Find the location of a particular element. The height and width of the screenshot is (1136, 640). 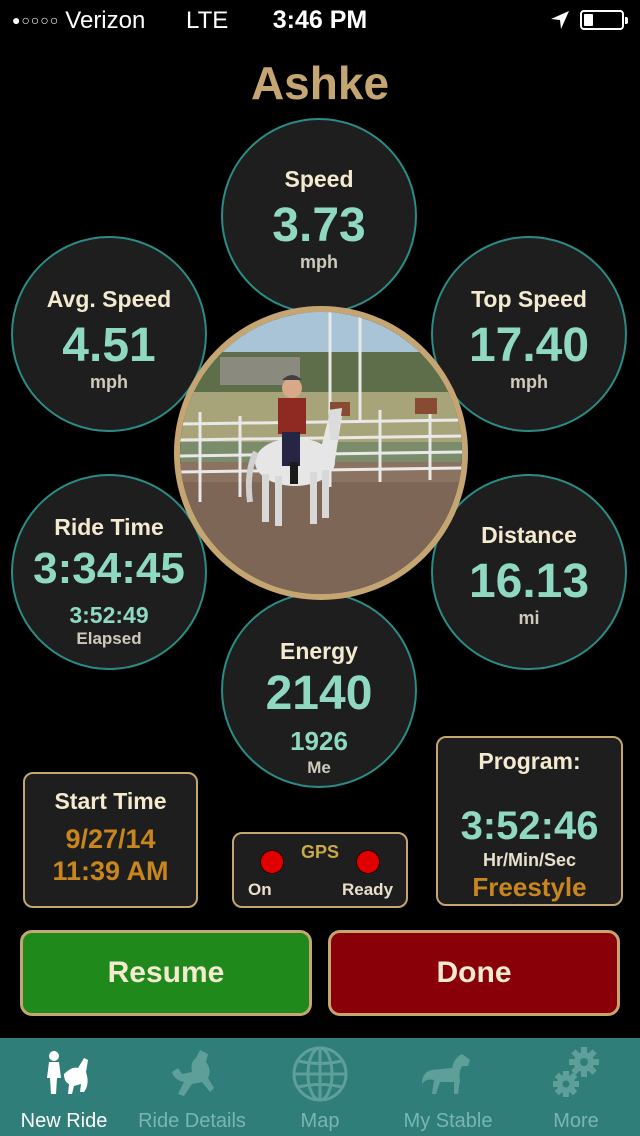

tab-label: Map is located at coordinates (320, 1121).